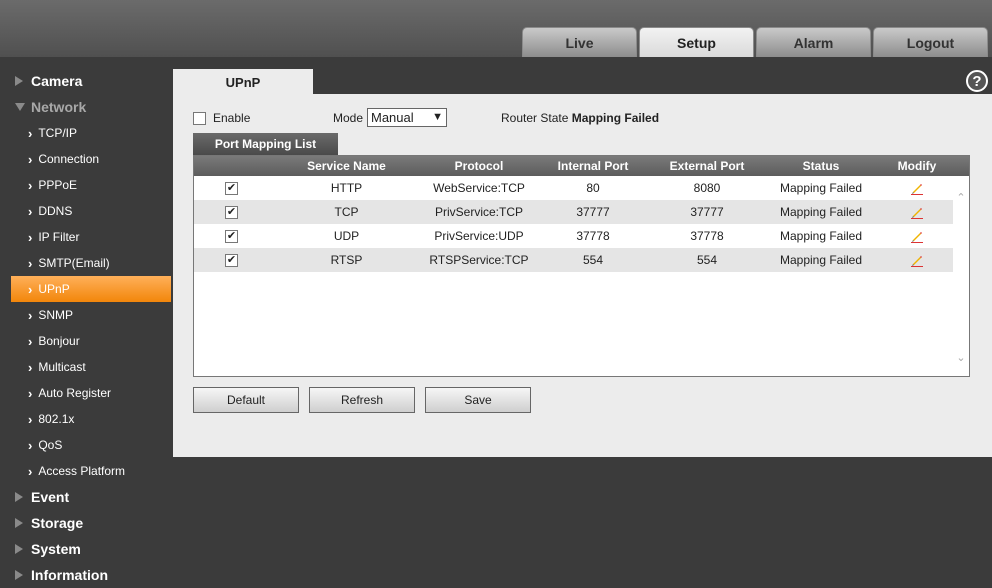 The height and width of the screenshot is (588, 992). What do you see at coordinates (478, 400) in the screenshot?
I see `save-button: Save` at bounding box center [478, 400].